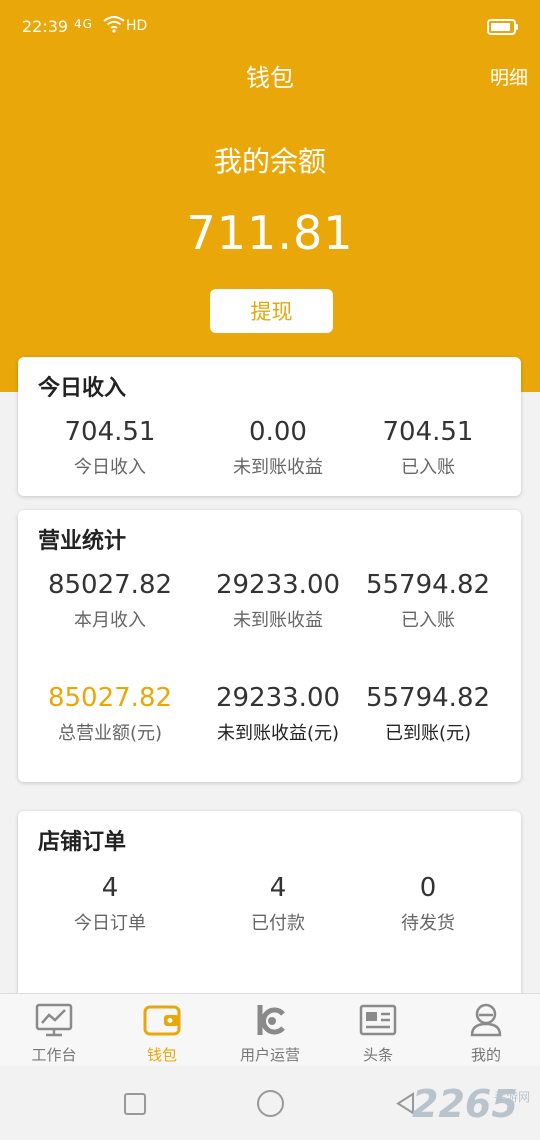  Describe the element at coordinates (486, 1020) in the screenshot. I see `profile-icon` at that location.